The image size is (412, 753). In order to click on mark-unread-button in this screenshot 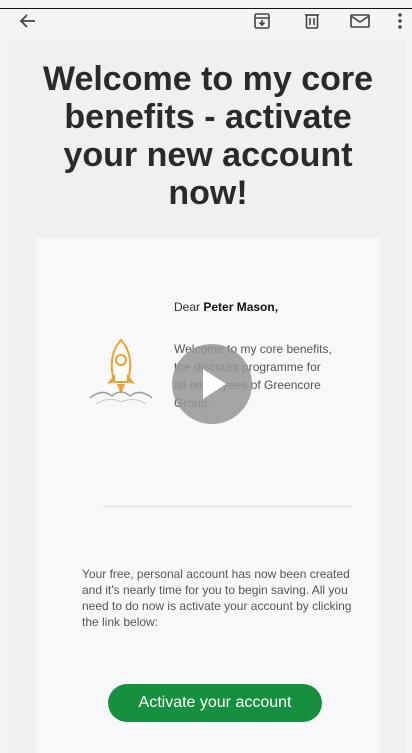, I will do `click(360, 21)`.